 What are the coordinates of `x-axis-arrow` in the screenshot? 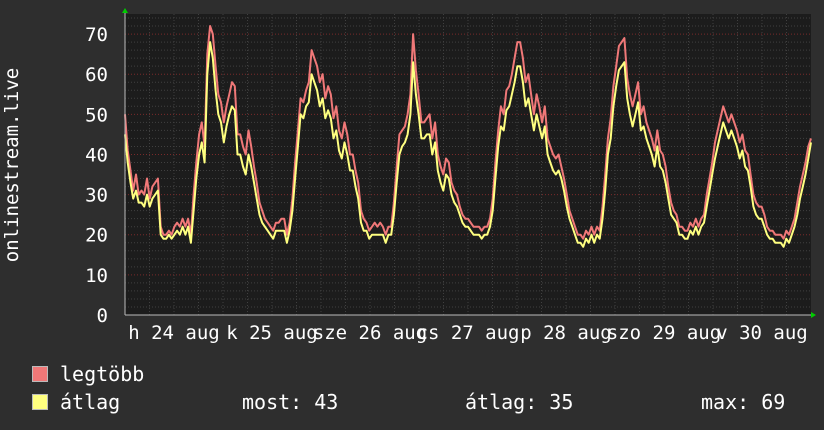 It's located at (813, 315).